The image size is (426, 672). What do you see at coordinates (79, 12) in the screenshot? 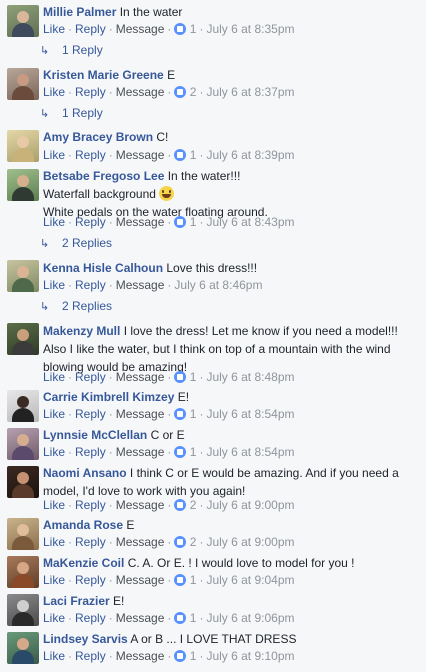
I see `commenter-name: Millie Palmer` at bounding box center [79, 12].